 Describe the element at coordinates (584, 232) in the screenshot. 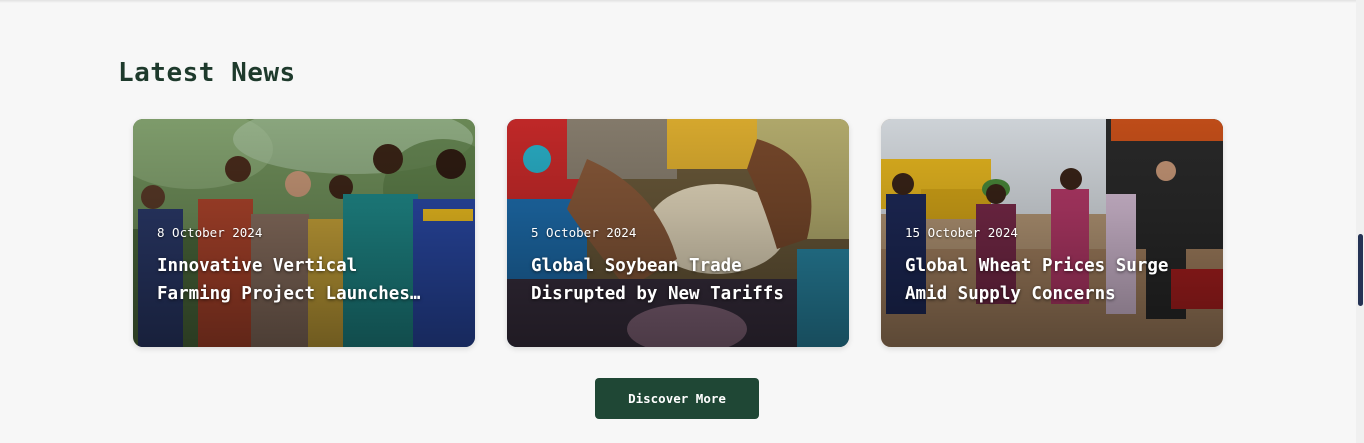

I see `news-date: 5 October 2024` at that location.